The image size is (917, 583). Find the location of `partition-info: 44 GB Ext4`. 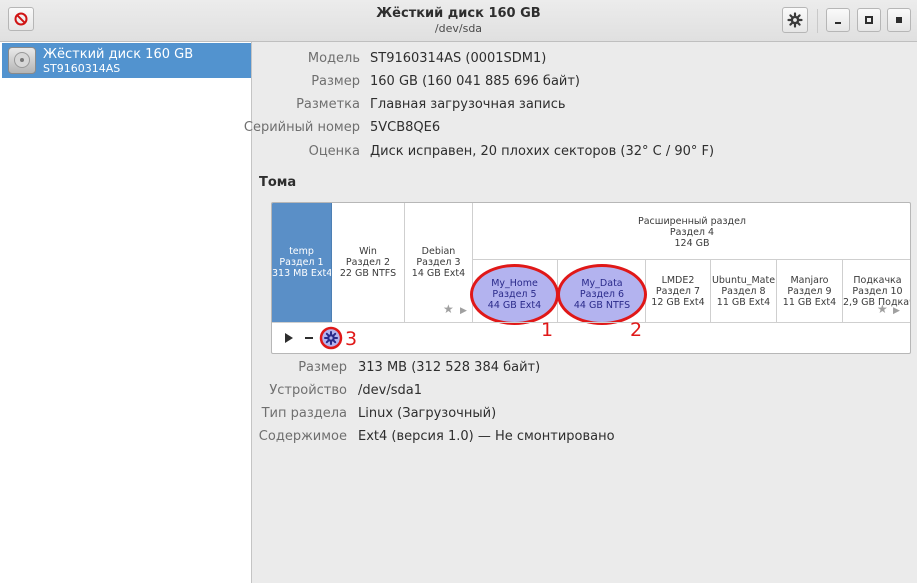

partition-info: 44 GB Ext4 is located at coordinates (514, 305).